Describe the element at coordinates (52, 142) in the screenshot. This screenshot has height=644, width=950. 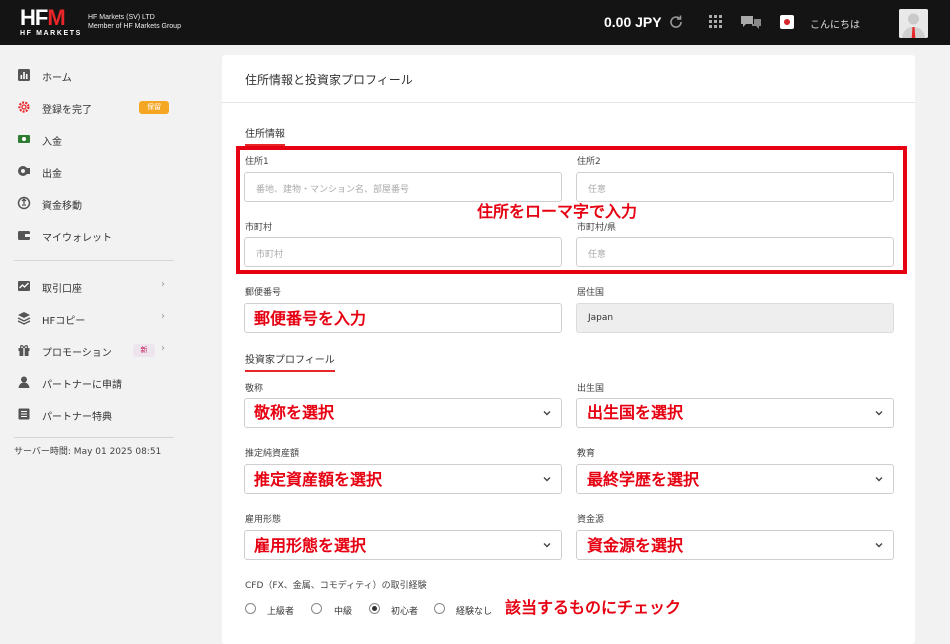
I see `sidebar-item-label: 入金` at that location.